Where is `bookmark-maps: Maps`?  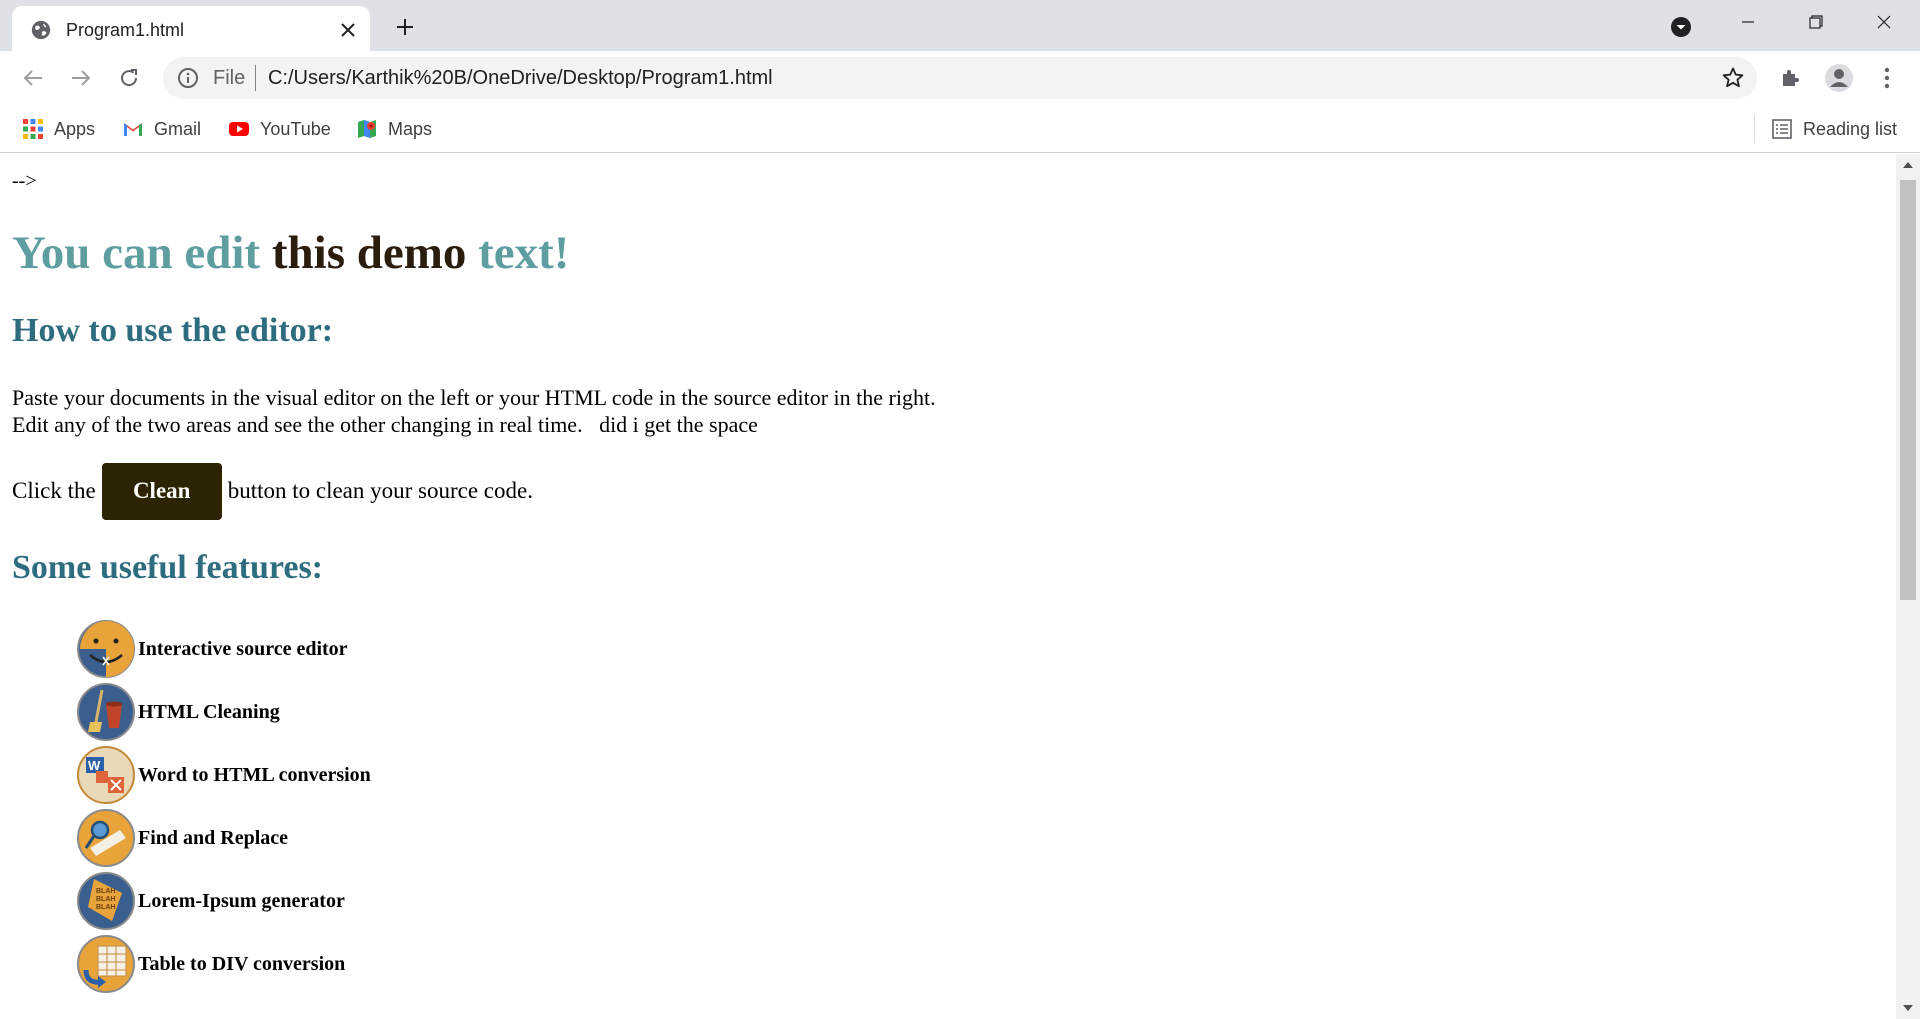
bookmark-maps: Maps is located at coordinates (394, 129).